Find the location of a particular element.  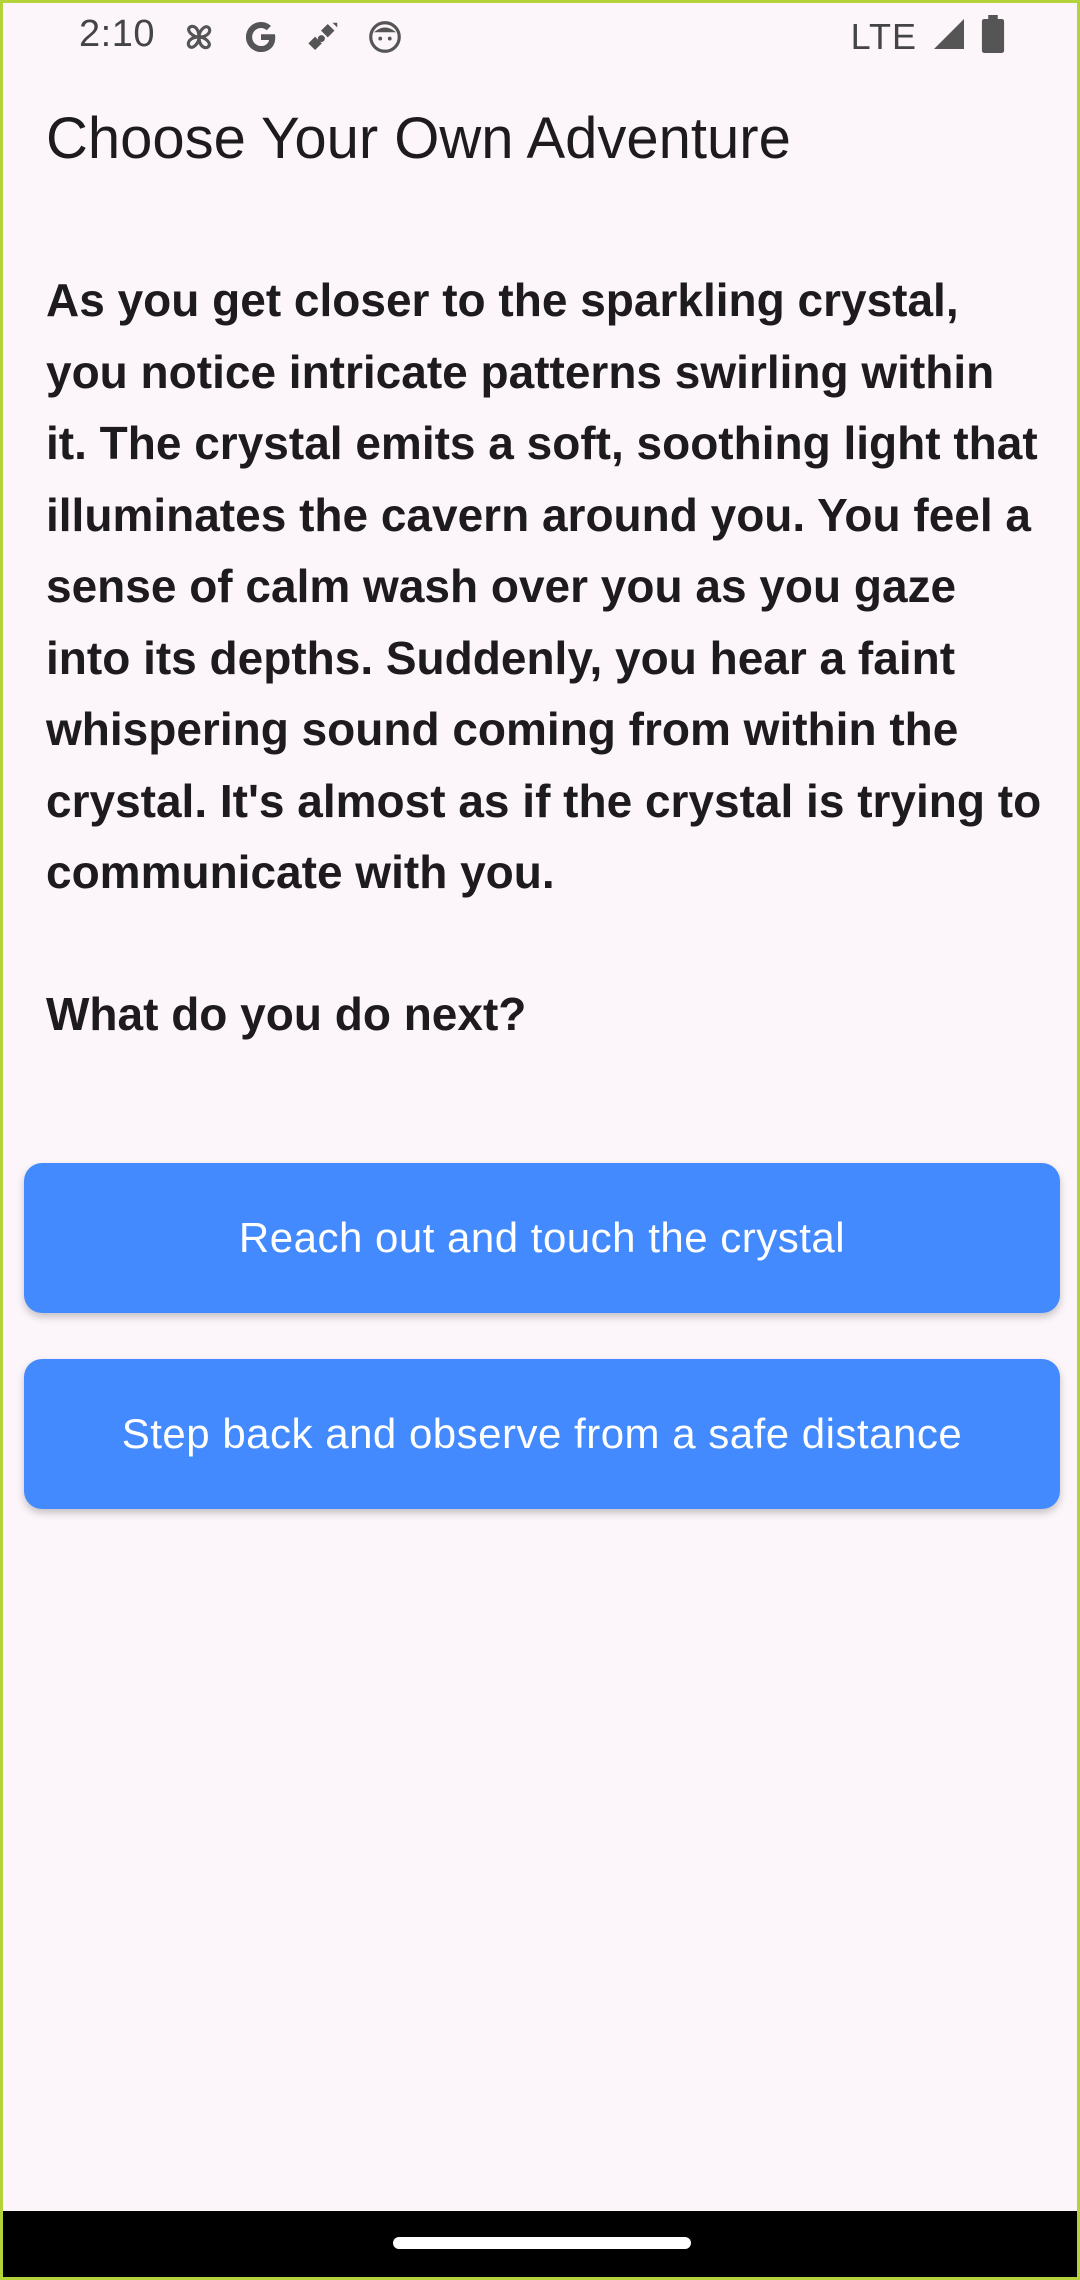

notification-icons is located at coordinates (292, 37).